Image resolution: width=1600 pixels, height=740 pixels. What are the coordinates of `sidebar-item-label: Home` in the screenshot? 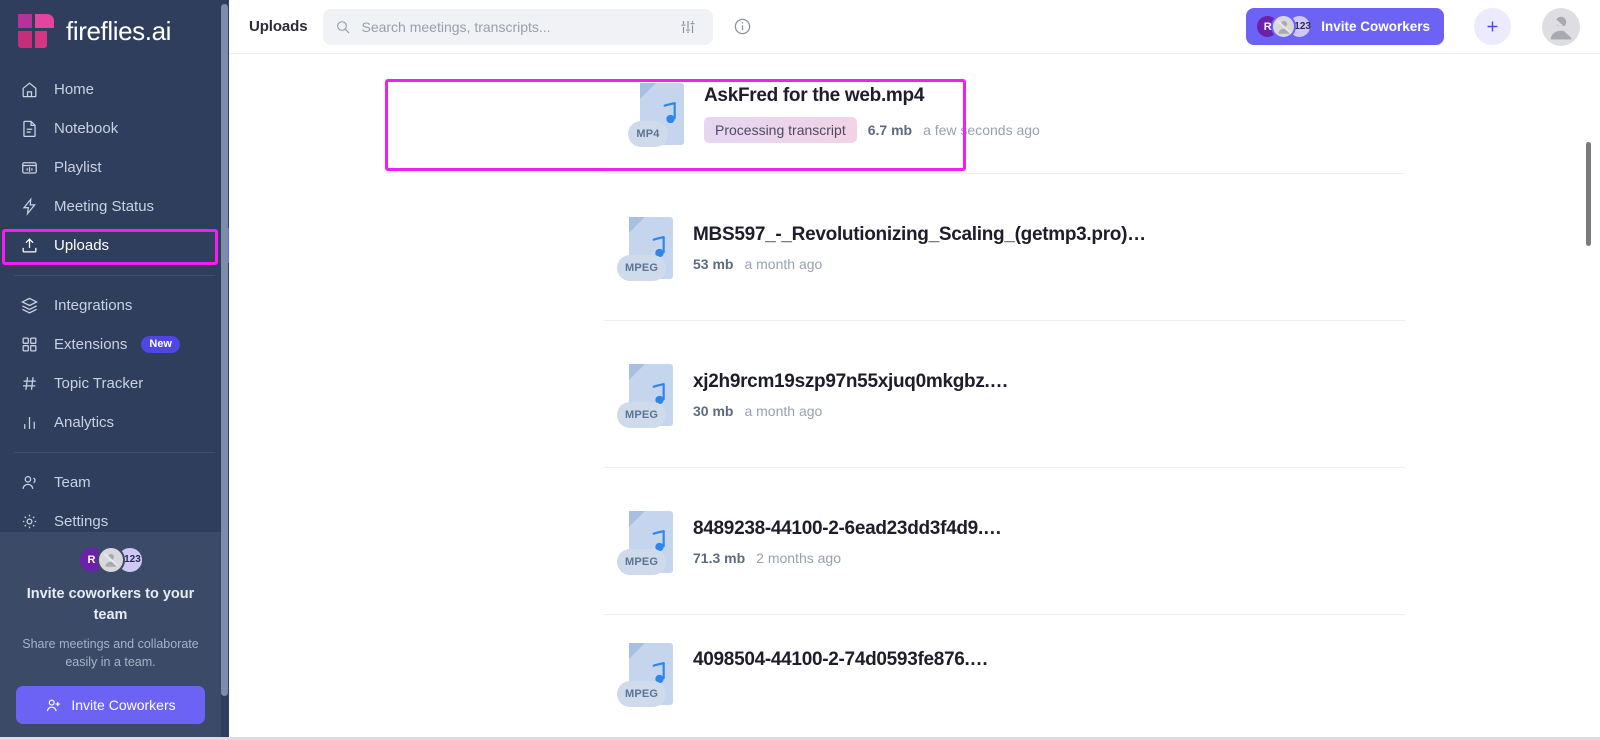 It's located at (74, 89).